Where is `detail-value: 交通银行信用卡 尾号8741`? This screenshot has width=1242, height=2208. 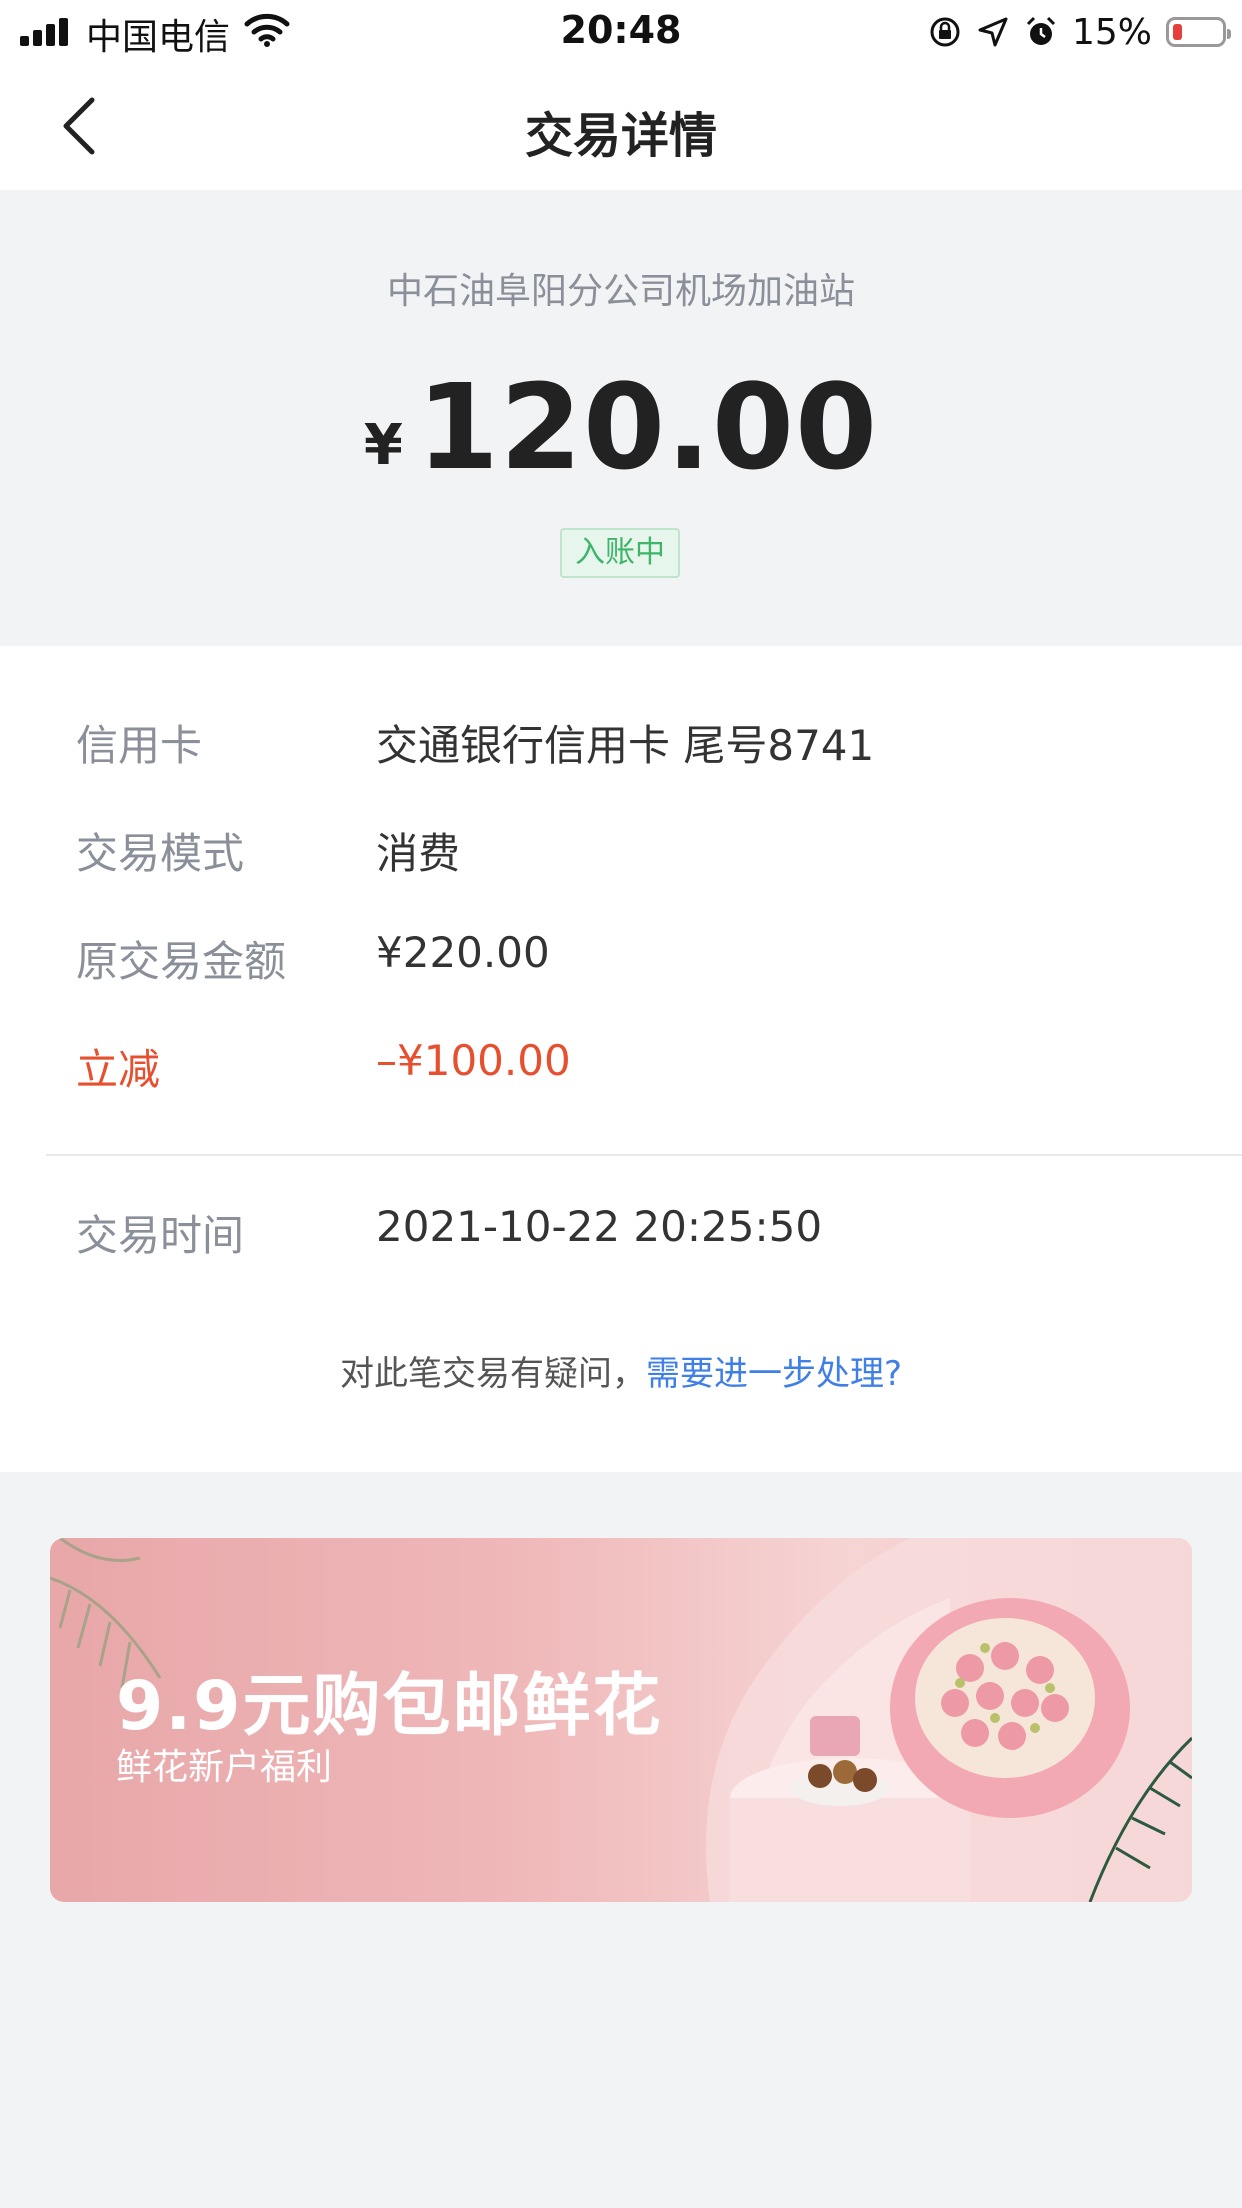
detail-value: 交通银行信用卡 尾号8741 is located at coordinates (625, 745).